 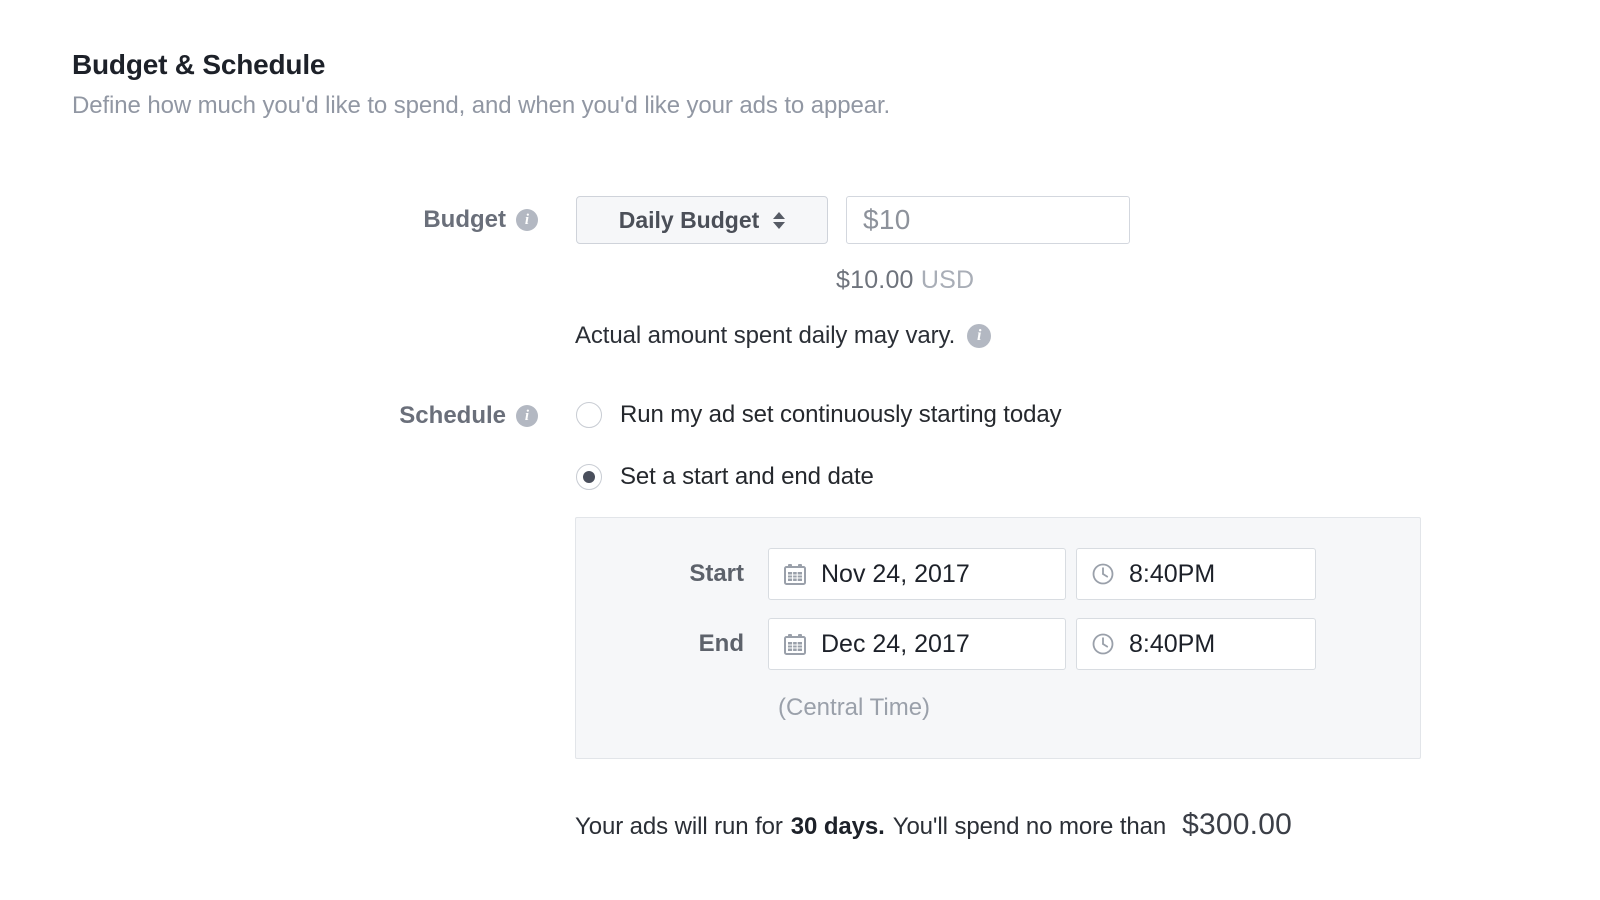 I want to click on end-label: End, so click(x=721, y=643).